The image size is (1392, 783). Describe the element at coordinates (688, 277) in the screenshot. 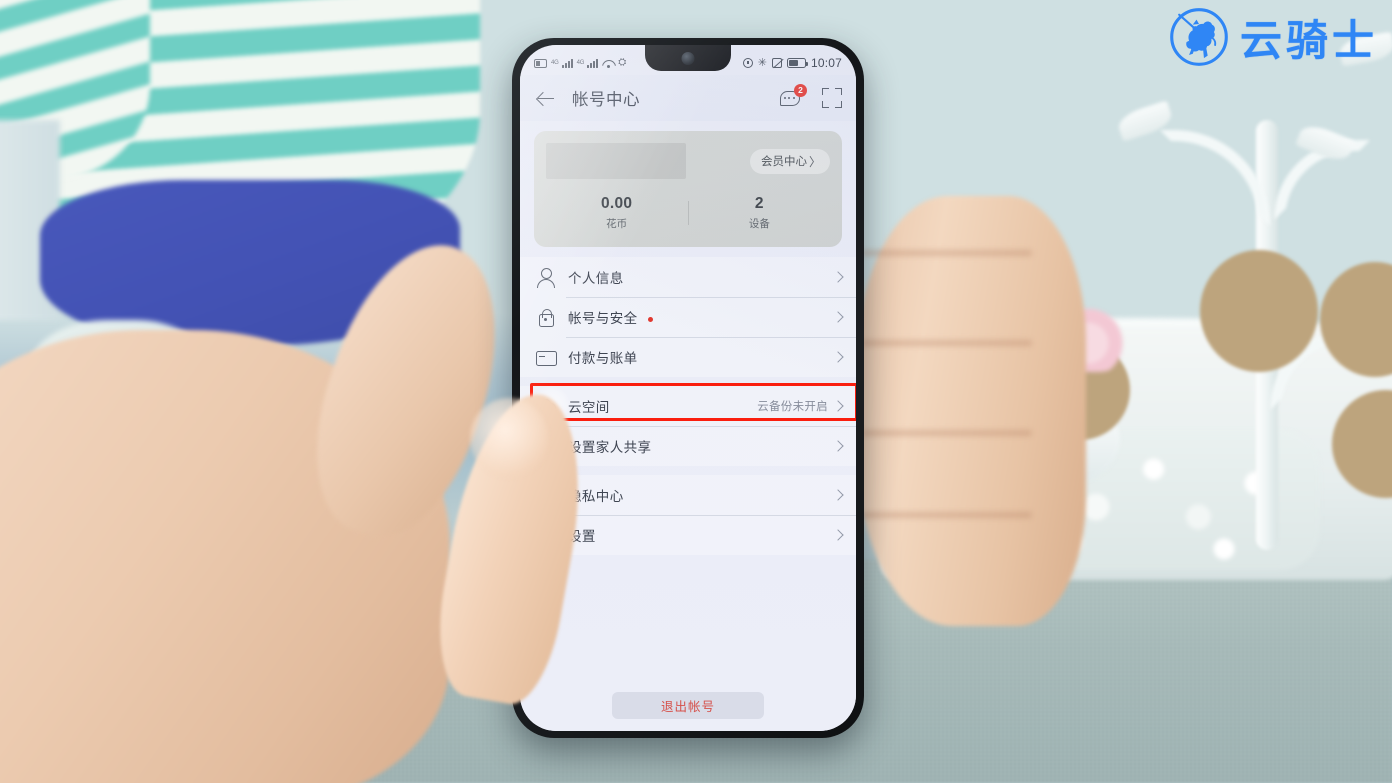

I see `menu-item-personal-info: 个人信息` at that location.